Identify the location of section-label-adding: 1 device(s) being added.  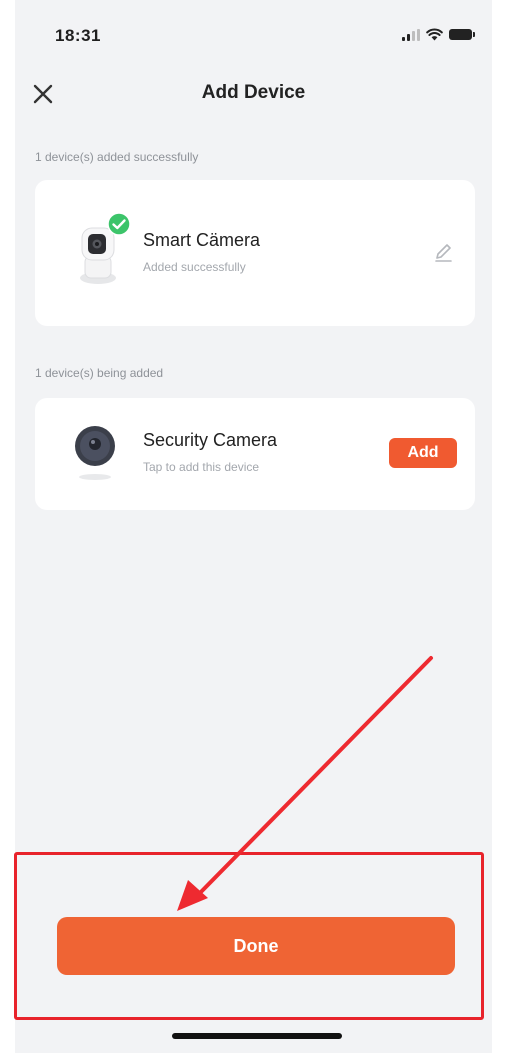
(99, 373).